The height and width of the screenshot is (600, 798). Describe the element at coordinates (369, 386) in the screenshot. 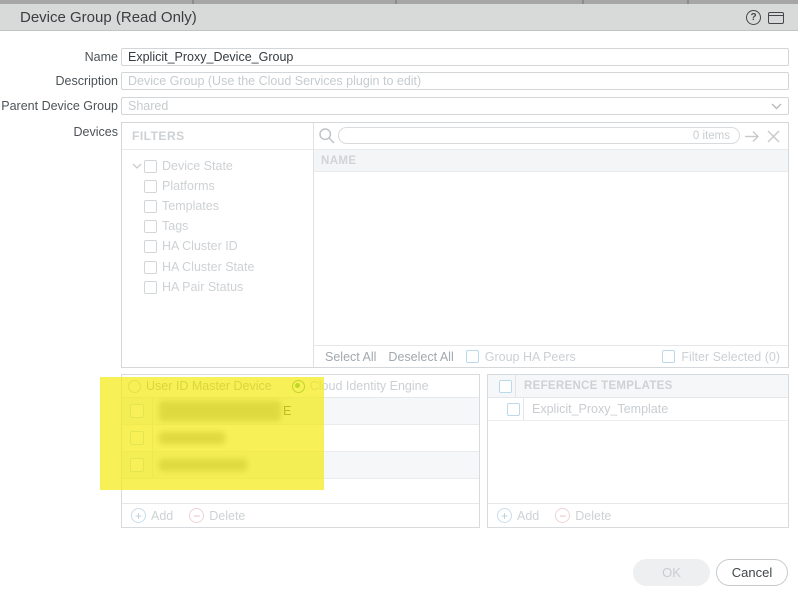

I see `cloud-identity-engine-label: Cloud Identity Engine` at that location.